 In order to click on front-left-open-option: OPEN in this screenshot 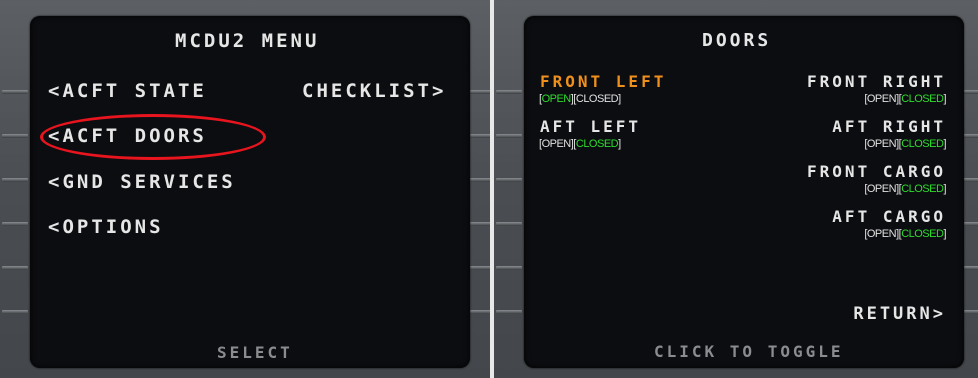, I will do `click(557, 99)`.